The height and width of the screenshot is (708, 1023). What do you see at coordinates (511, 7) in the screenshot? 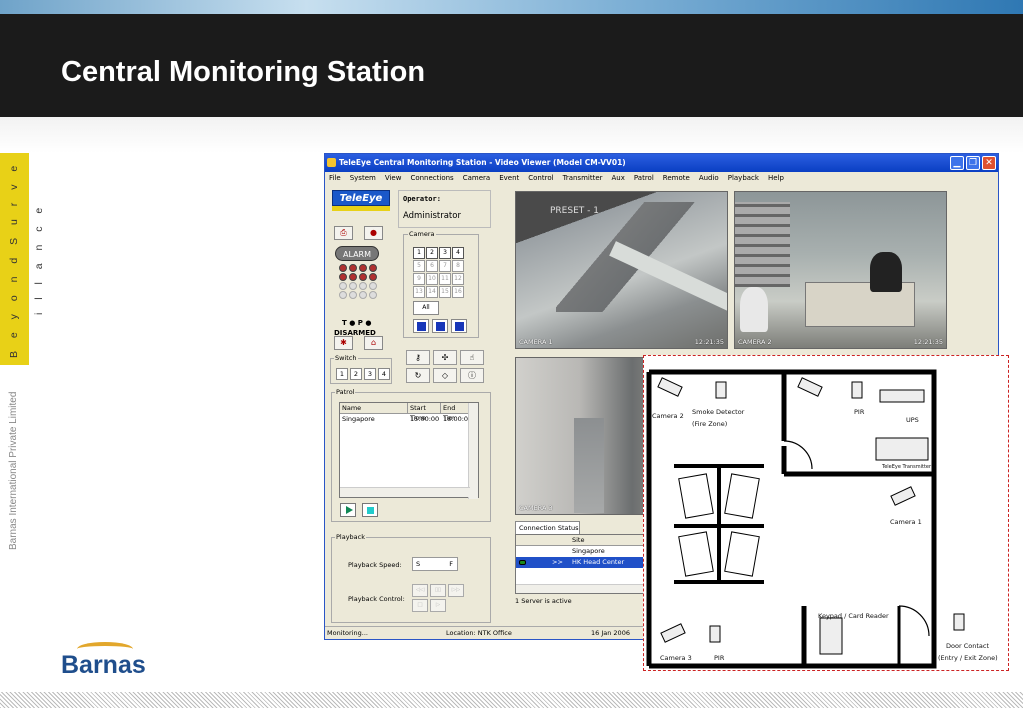
I see `top-decor-band` at bounding box center [511, 7].